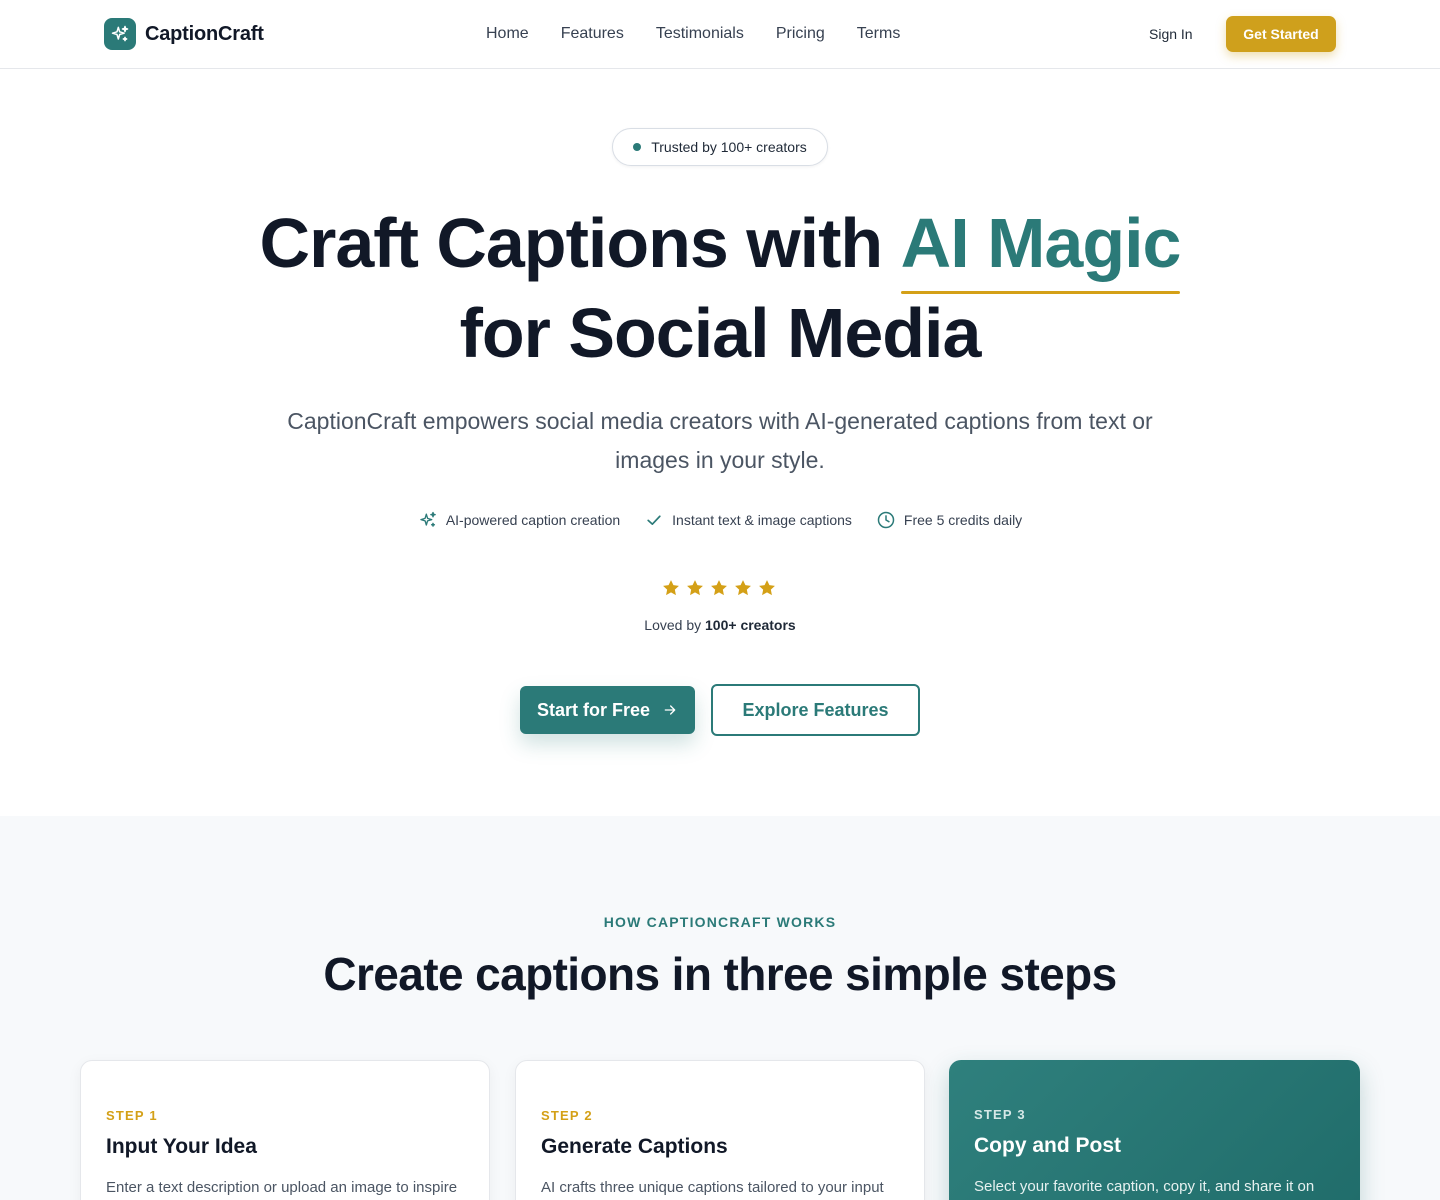 This screenshot has height=1200, width=1440. Describe the element at coordinates (720, 922) in the screenshot. I see `section-eyebrow: HOW CAPTIONCRAFT WORKS` at that location.